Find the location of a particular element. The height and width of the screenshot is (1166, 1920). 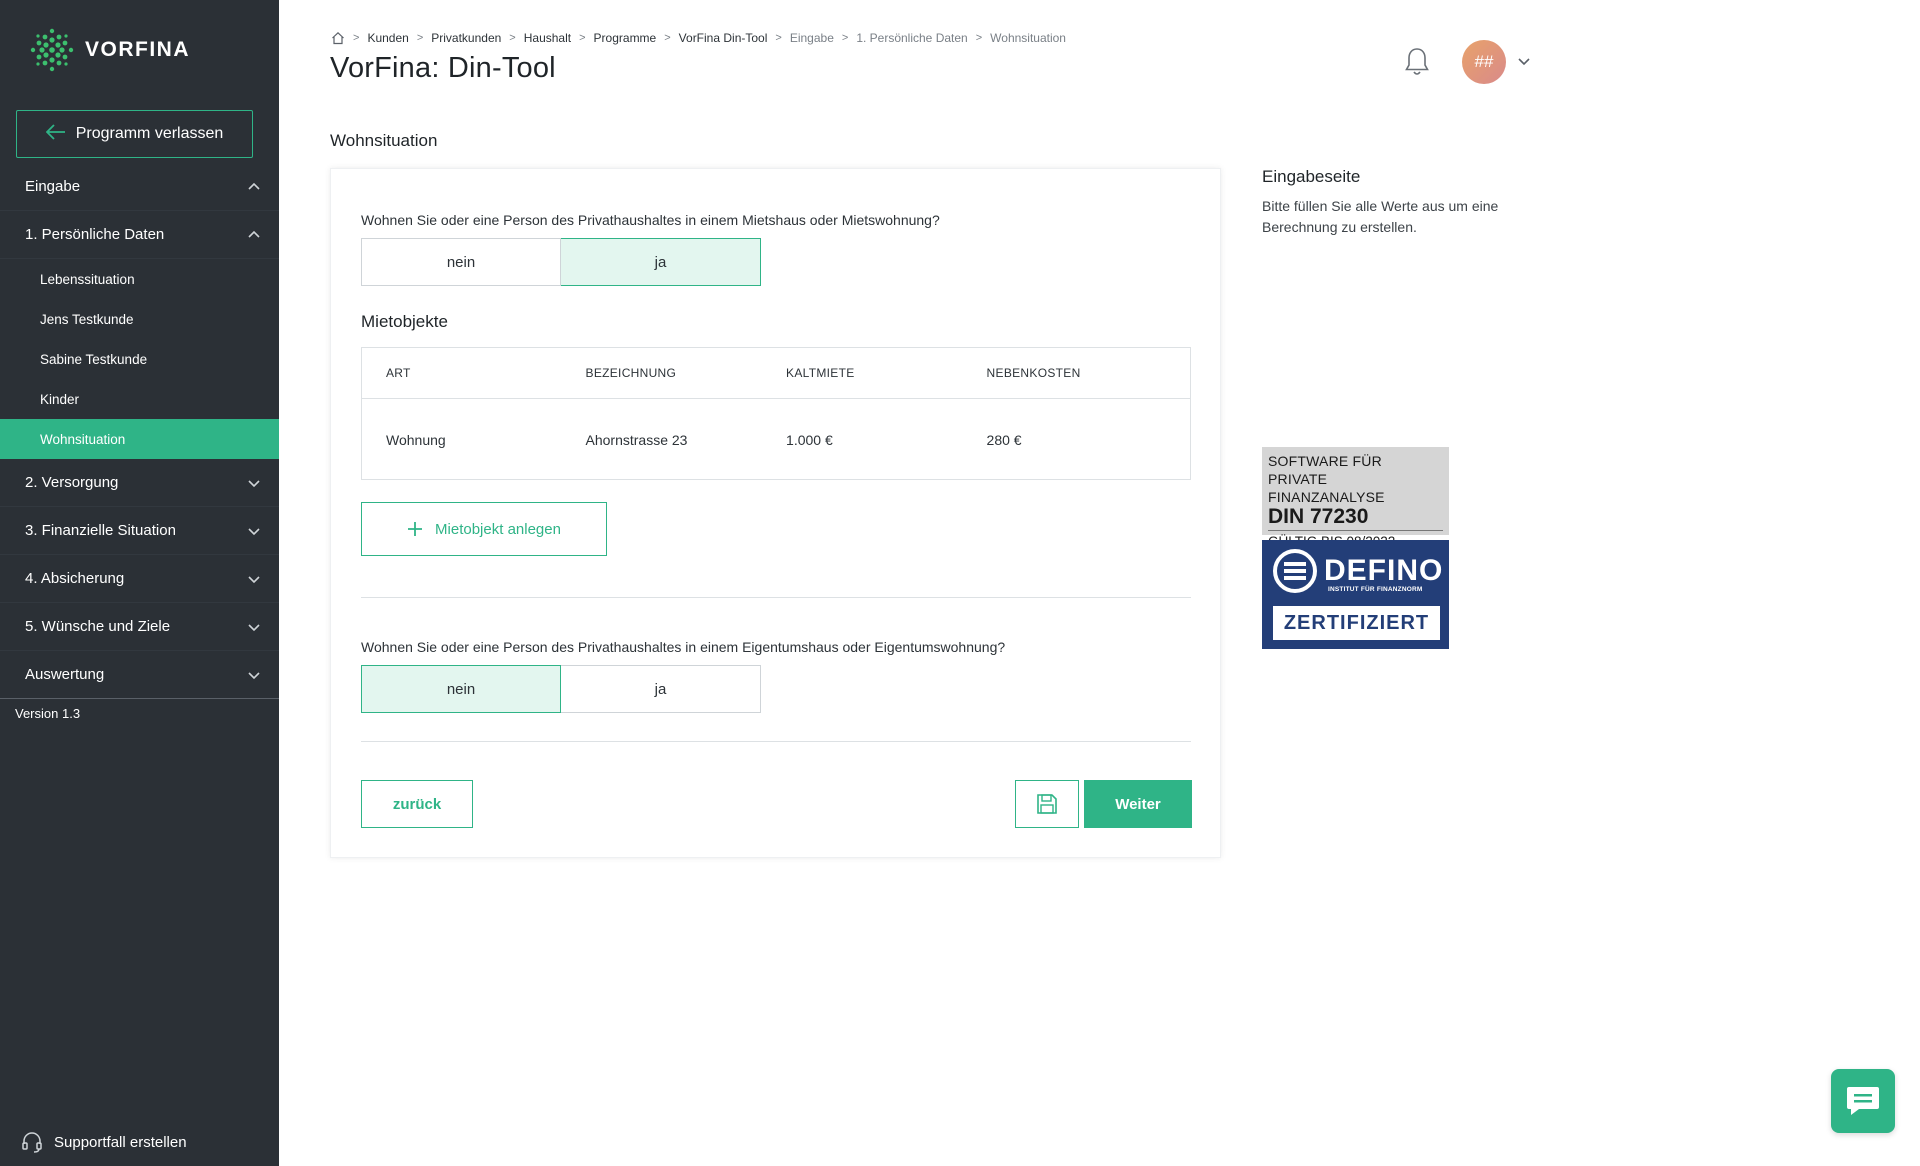

exit-program-label: Programm verlassen is located at coordinates (149, 133).